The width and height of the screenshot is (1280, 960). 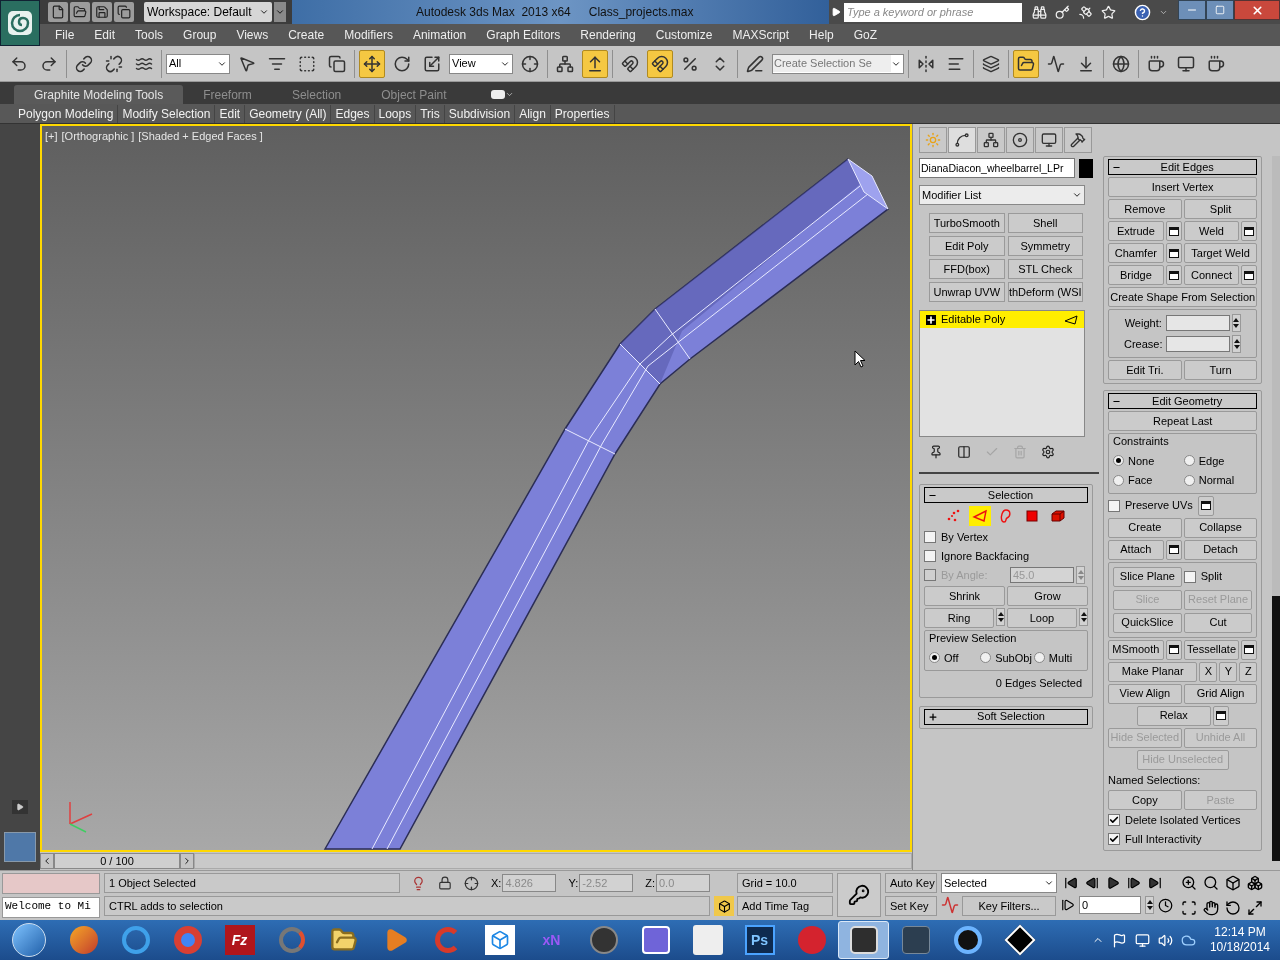 What do you see at coordinates (1042, 618) in the screenshot?
I see `panel-button: Loop` at bounding box center [1042, 618].